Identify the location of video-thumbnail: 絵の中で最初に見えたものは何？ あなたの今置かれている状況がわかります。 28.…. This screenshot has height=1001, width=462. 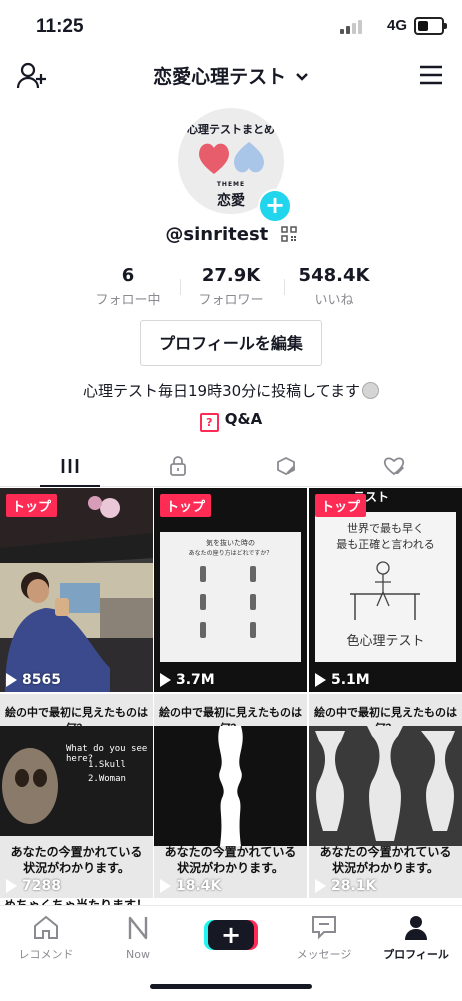
(385, 796).